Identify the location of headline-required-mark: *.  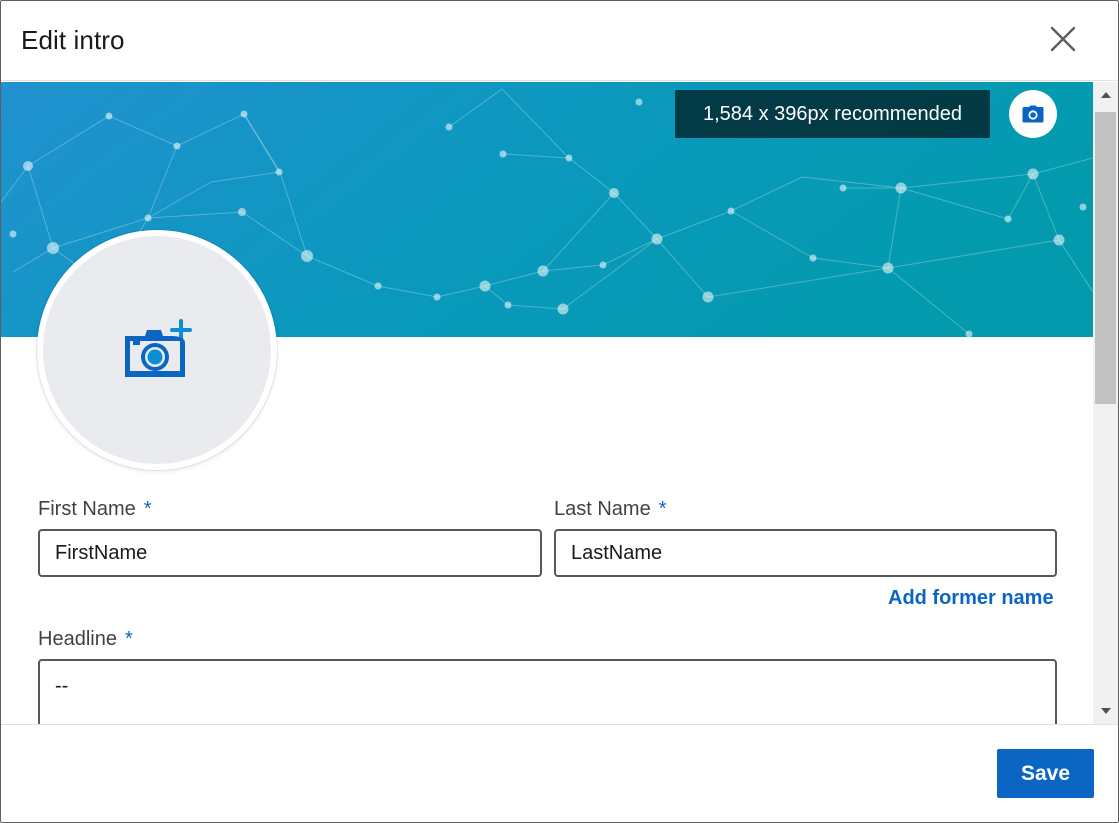
(128, 639).